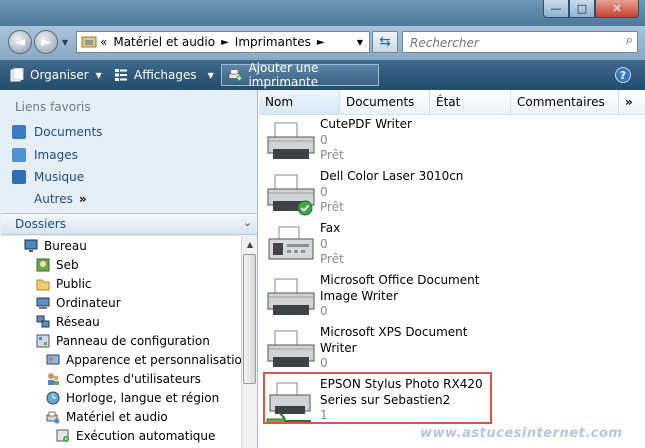 Image resolution: width=645 pixels, height=448 pixels. I want to click on address-dropdown-icon: ▼, so click(360, 42).